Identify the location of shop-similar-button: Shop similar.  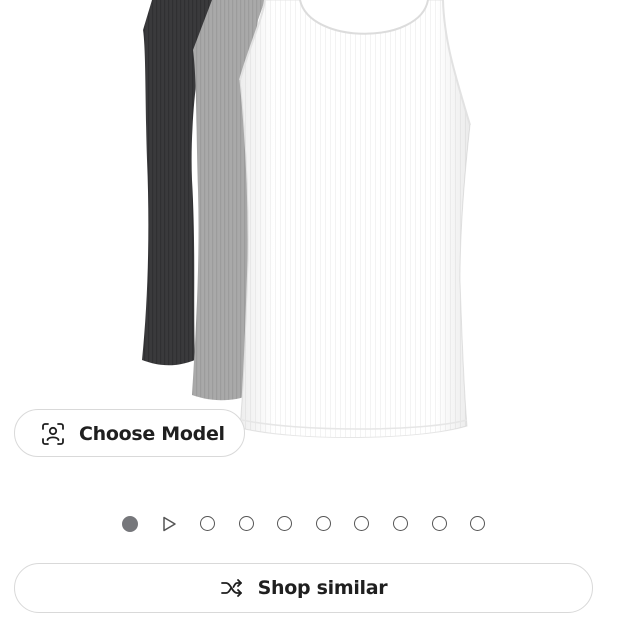
(303, 588).